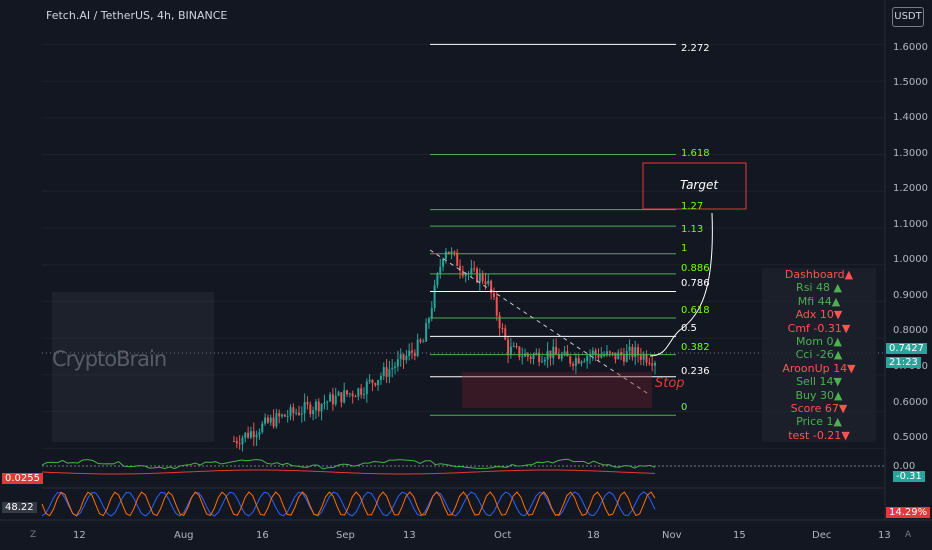  I want to click on y-tick: 0.9000, so click(910, 295).